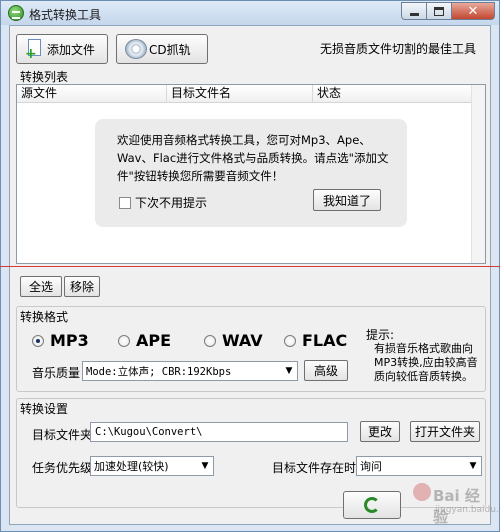 This screenshot has height=532, width=500. I want to click on radio-wav: WAV, so click(233, 340).